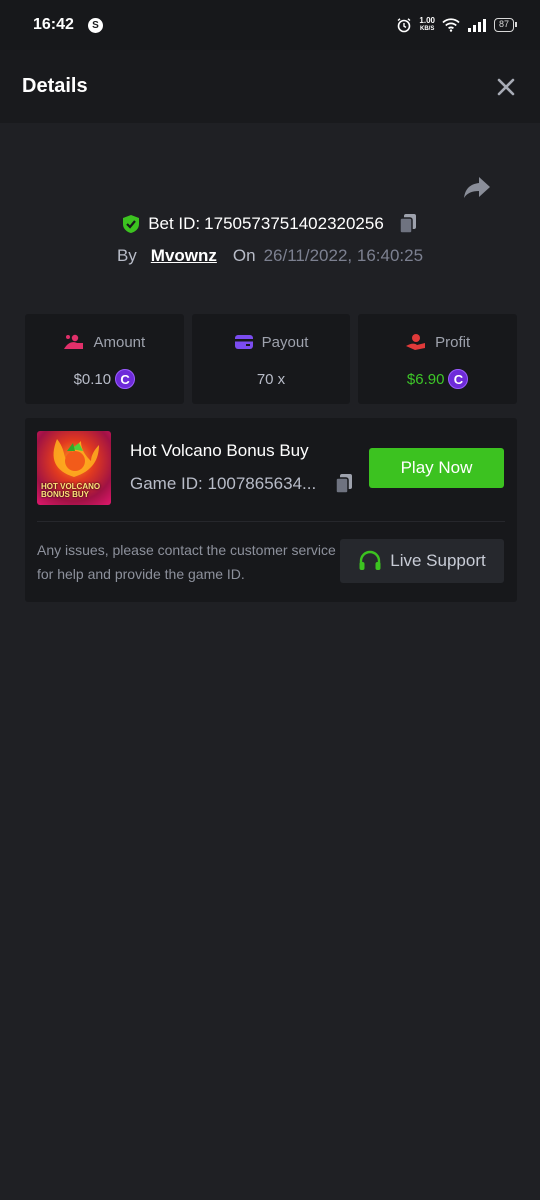  I want to click on app-notification-icon: S, so click(95, 25).